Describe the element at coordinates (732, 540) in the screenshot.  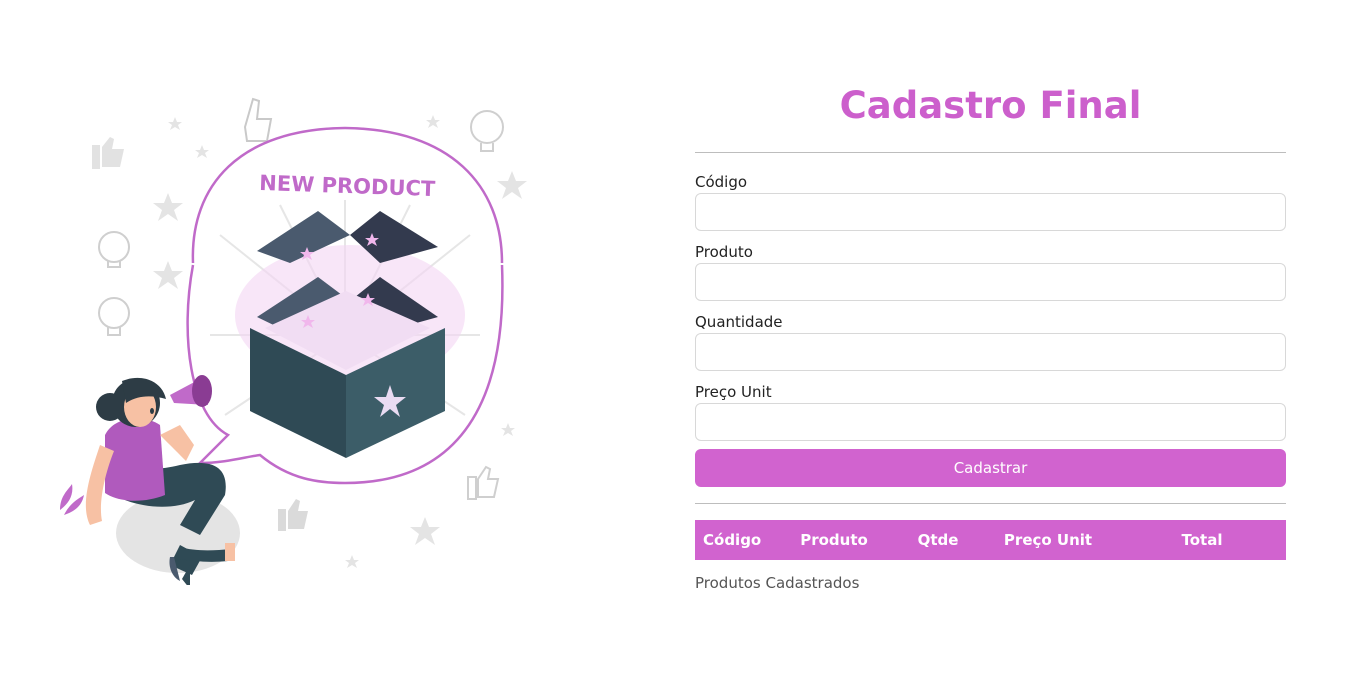
I see `column-header-codigo: Código` at that location.